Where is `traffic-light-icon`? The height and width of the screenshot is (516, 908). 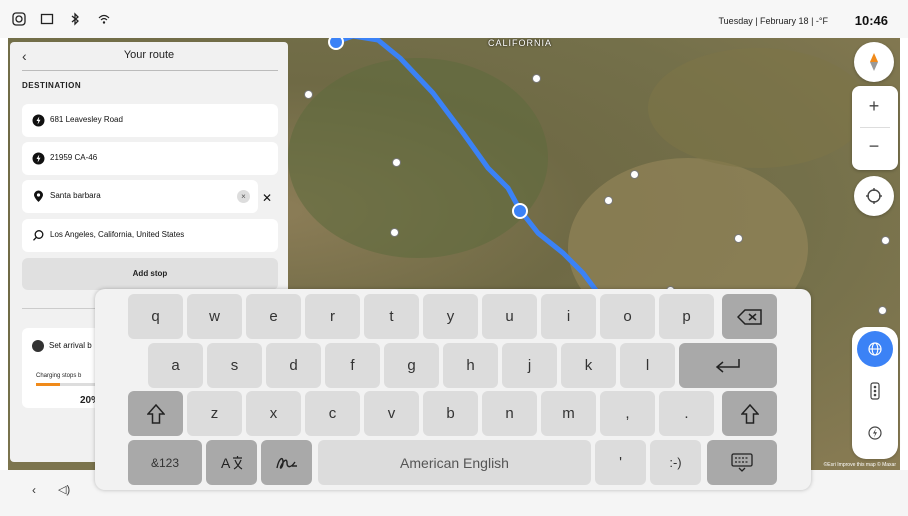
traffic-light-icon is located at coordinates (875, 391).